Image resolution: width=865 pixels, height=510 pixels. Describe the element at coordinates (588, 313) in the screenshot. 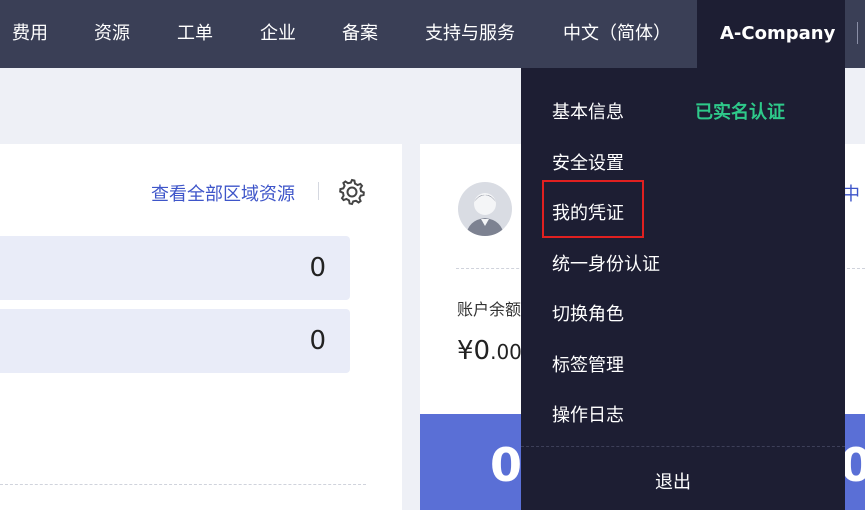

I see `menu-item-switch-role: 切换角色` at that location.